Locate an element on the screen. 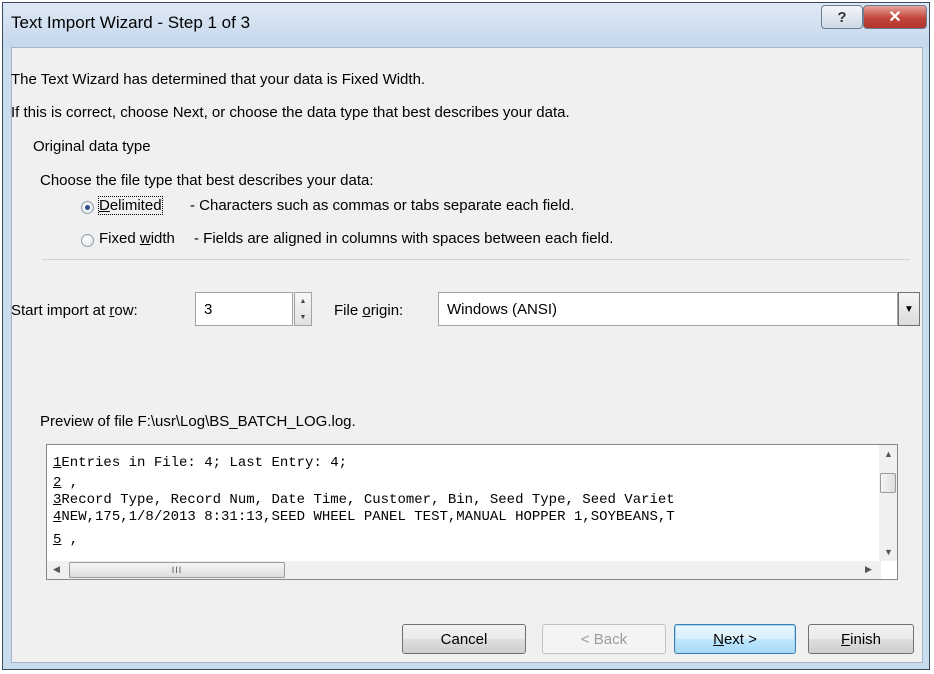  start-row-spinner: ▲ ▼ is located at coordinates (303, 309).